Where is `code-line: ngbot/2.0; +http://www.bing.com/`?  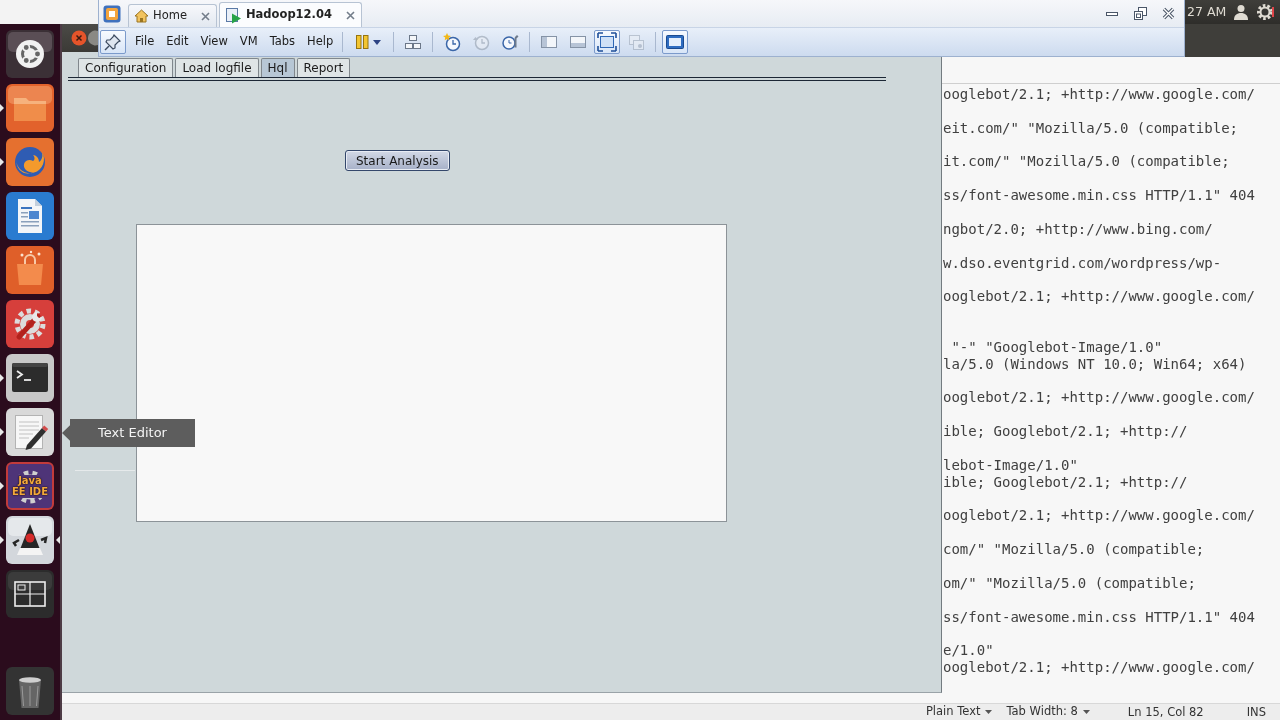
code-line: ngbot/2.0; +http://www.bing.com/ is located at coordinates (1078, 228).